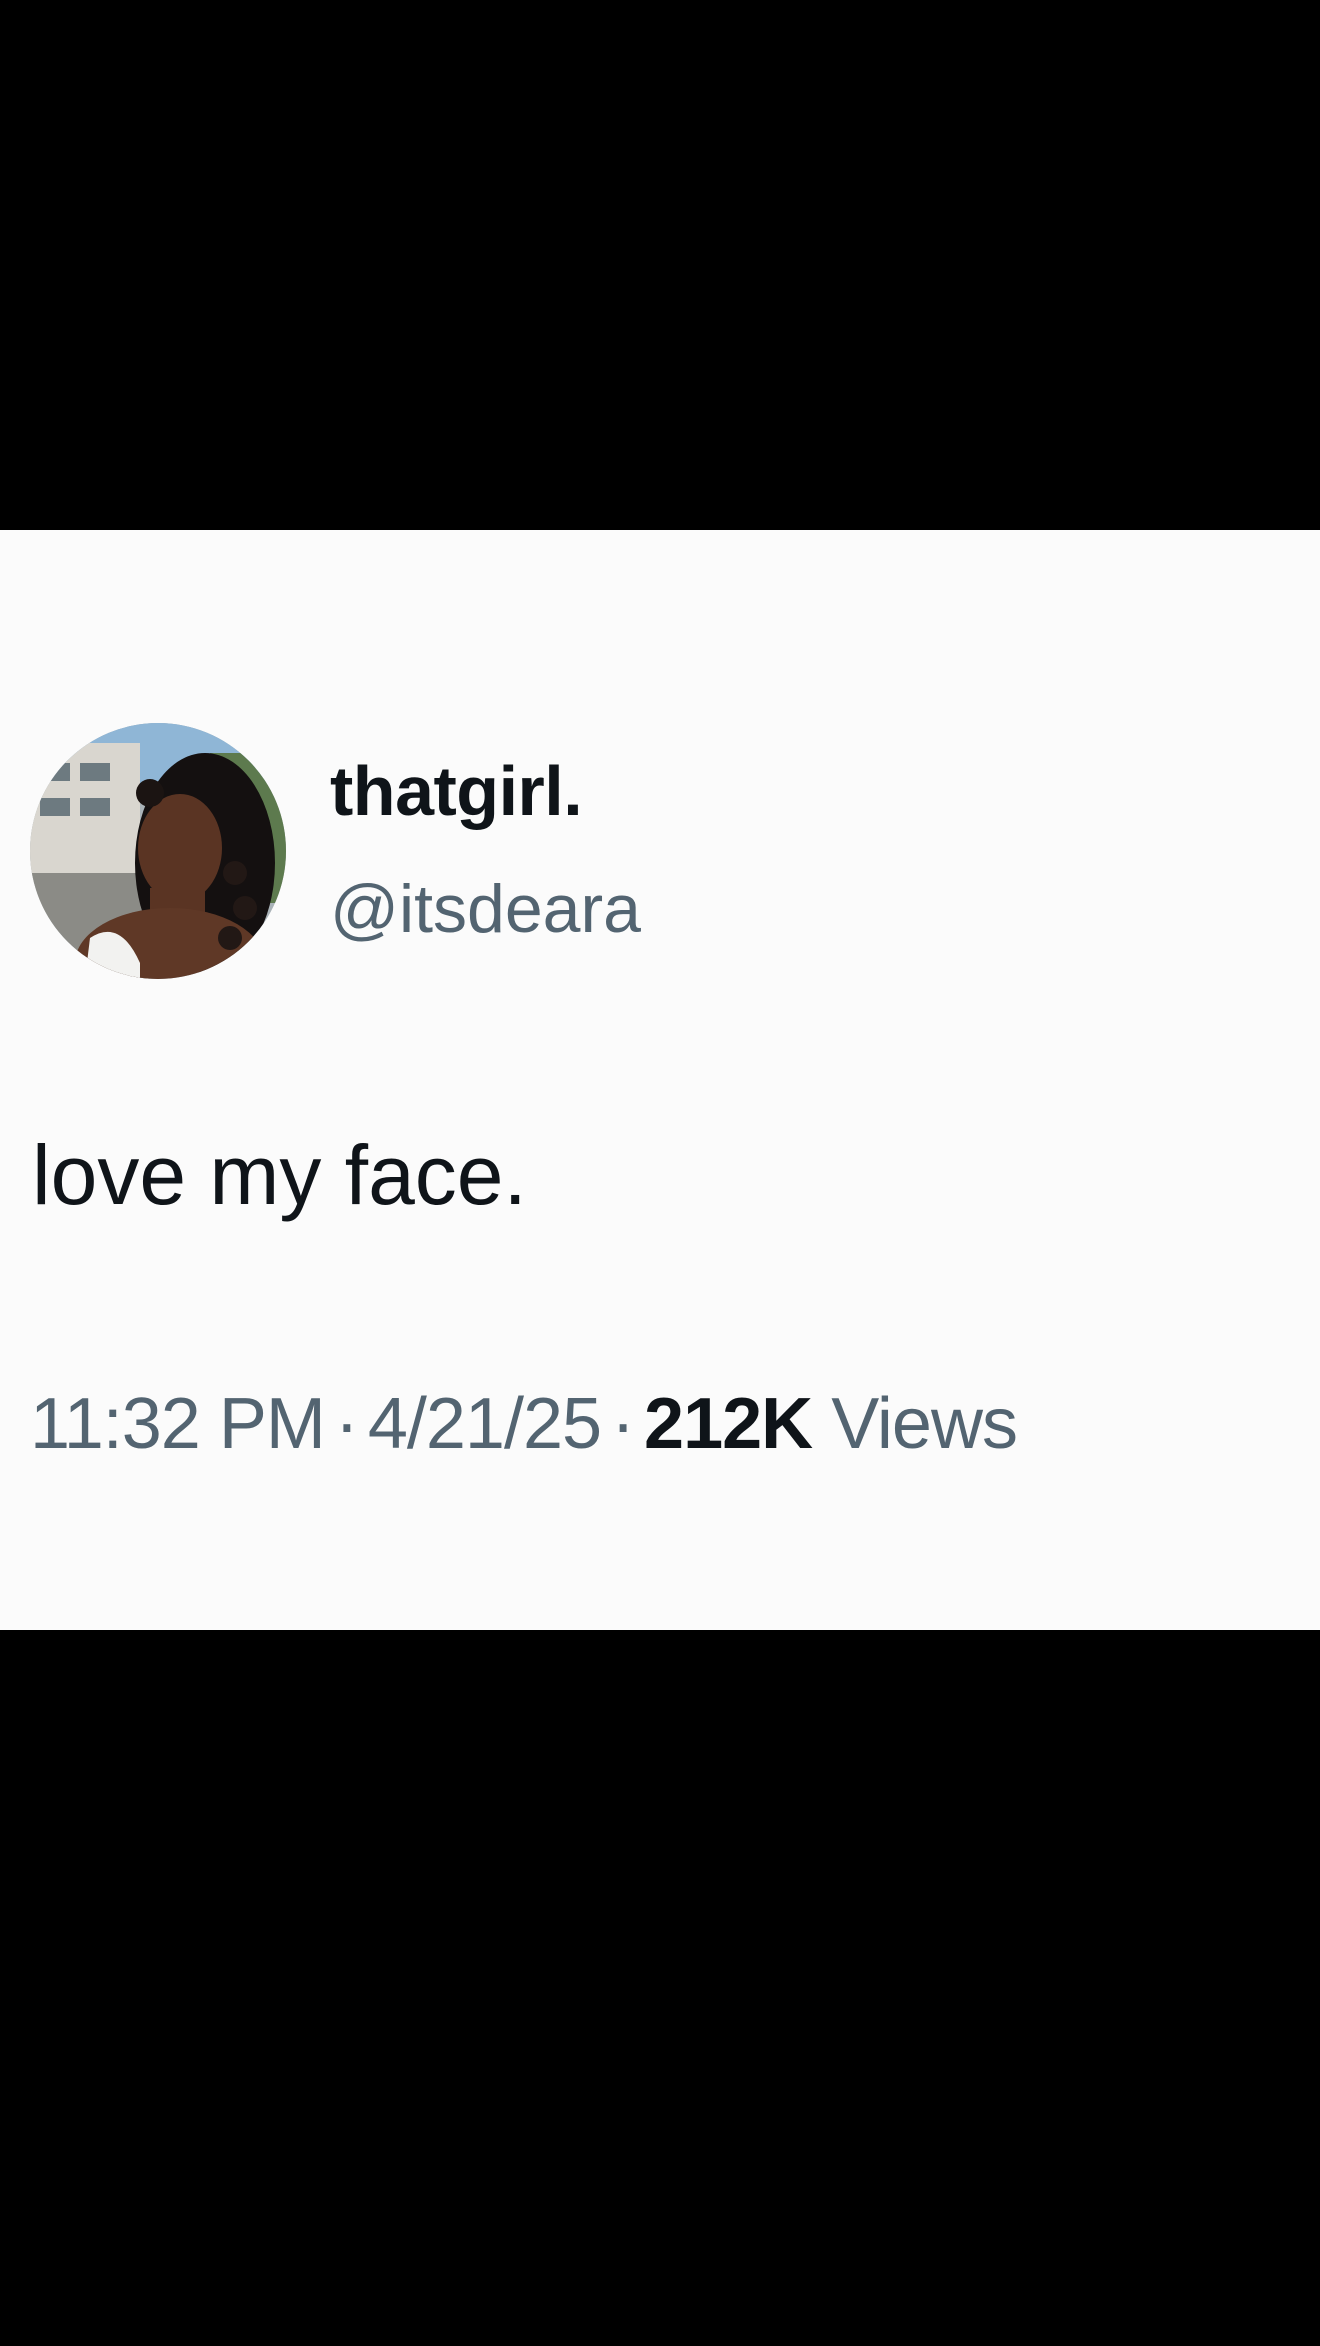 The image size is (1320, 2346). I want to click on tweet-time: 11:32 PM, so click(178, 1424).